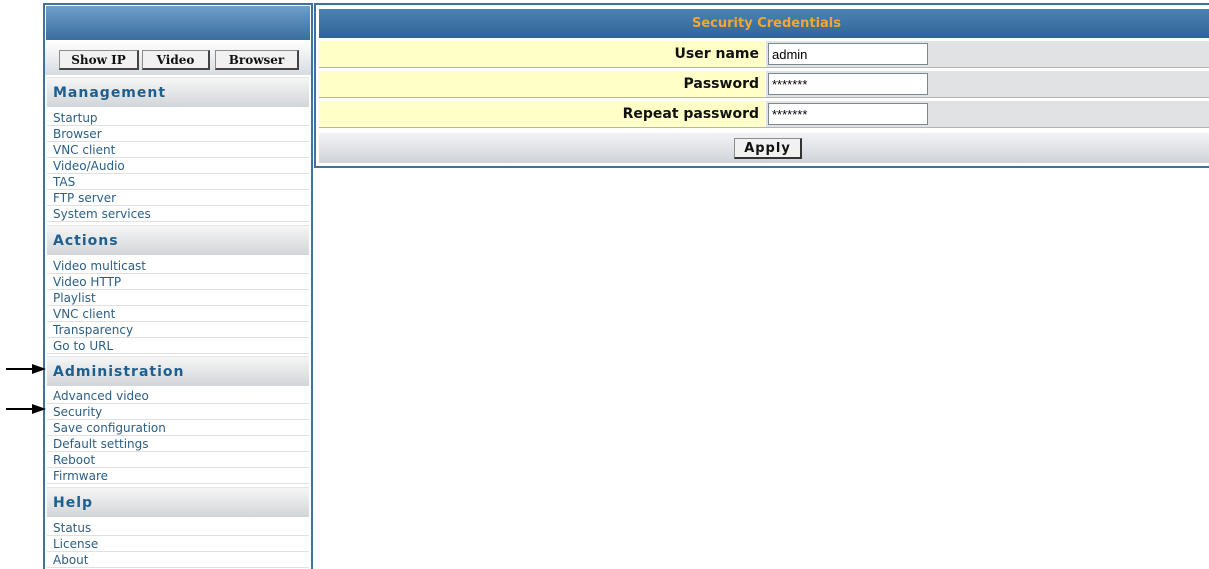 Image resolution: width=1209 pixels, height=569 pixels. I want to click on nav-item-browser: Browser, so click(178, 134).